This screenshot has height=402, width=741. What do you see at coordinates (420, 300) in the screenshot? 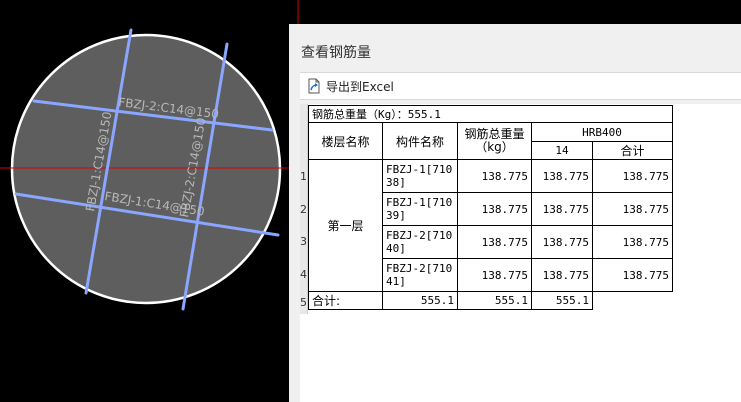
I see `total-weight-cell: 555.1` at bounding box center [420, 300].